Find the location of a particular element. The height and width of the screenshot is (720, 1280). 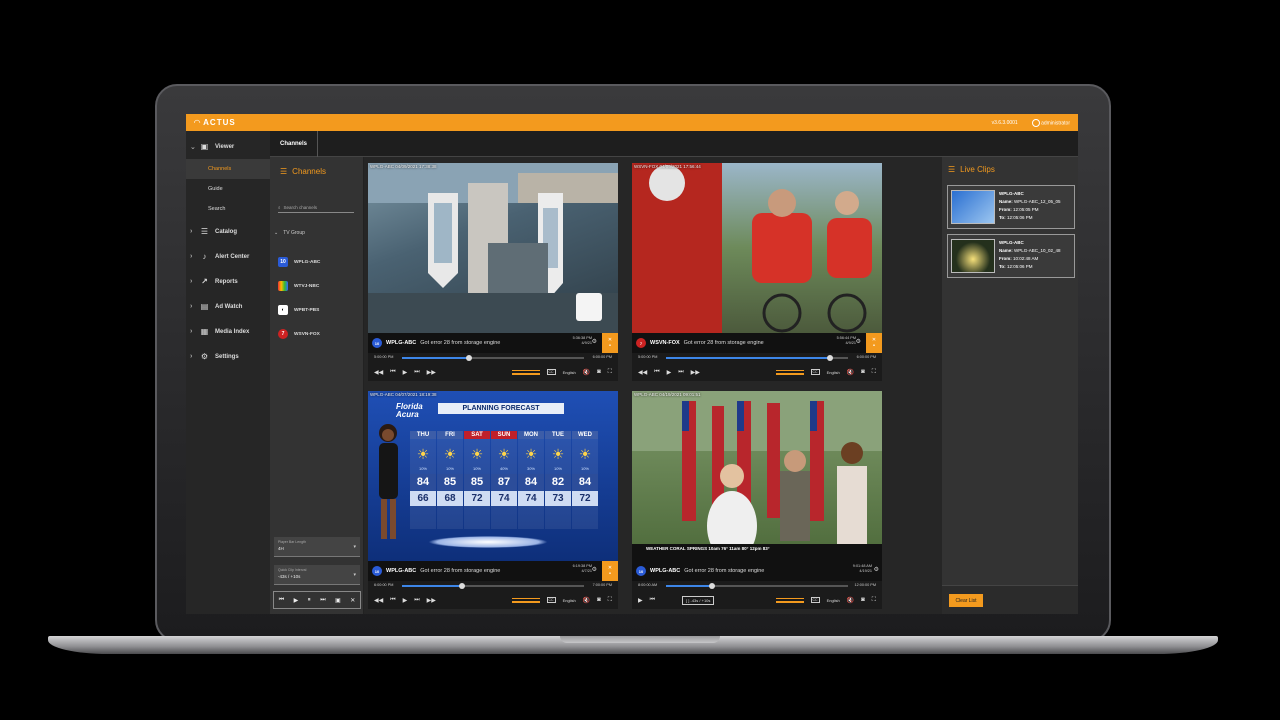

clip-range-box: [ ] -43s / +10s is located at coordinates (698, 600).